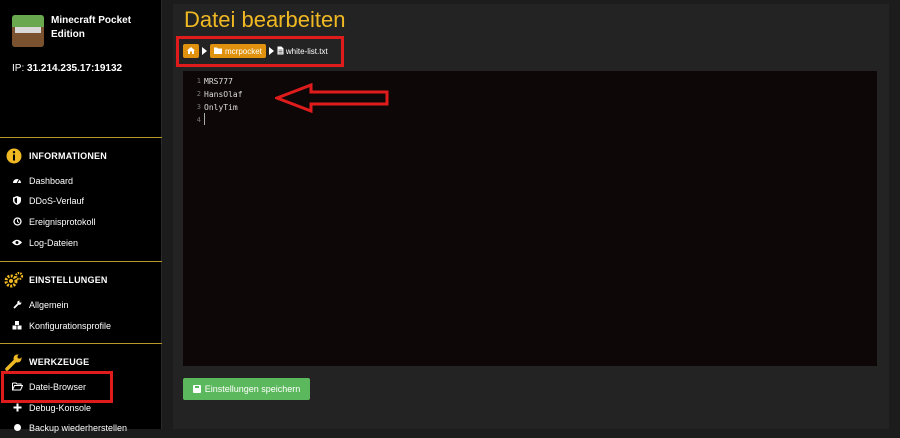 This screenshot has width=900, height=438. I want to click on dashboard-icon, so click(17, 181).